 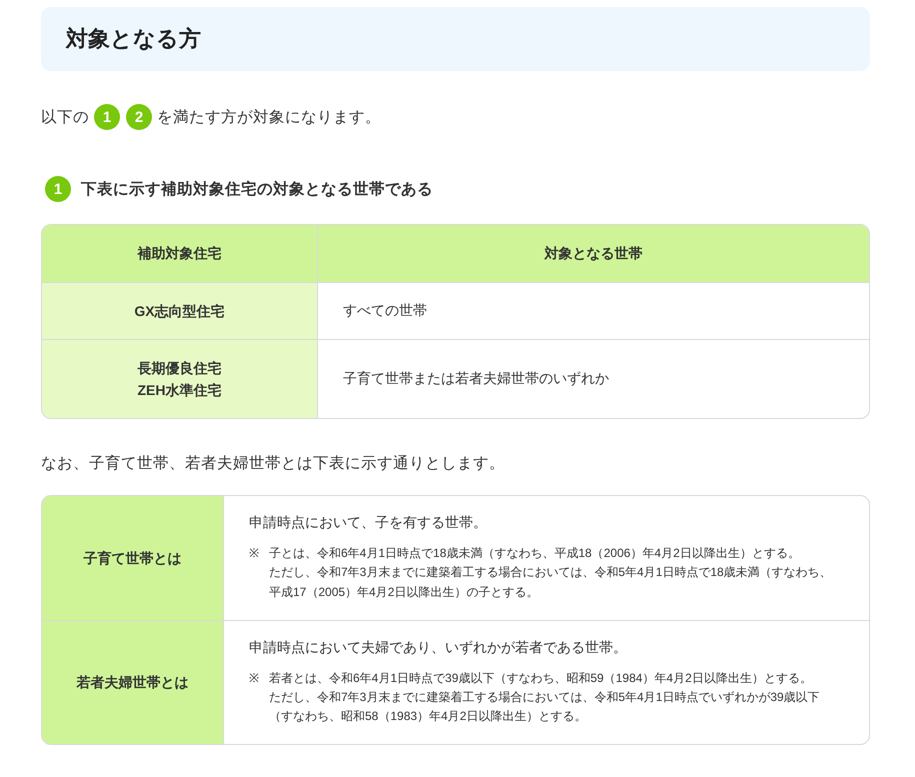 What do you see at coordinates (133, 39) in the screenshot?
I see `section-title: 対象となる方` at bounding box center [133, 39].